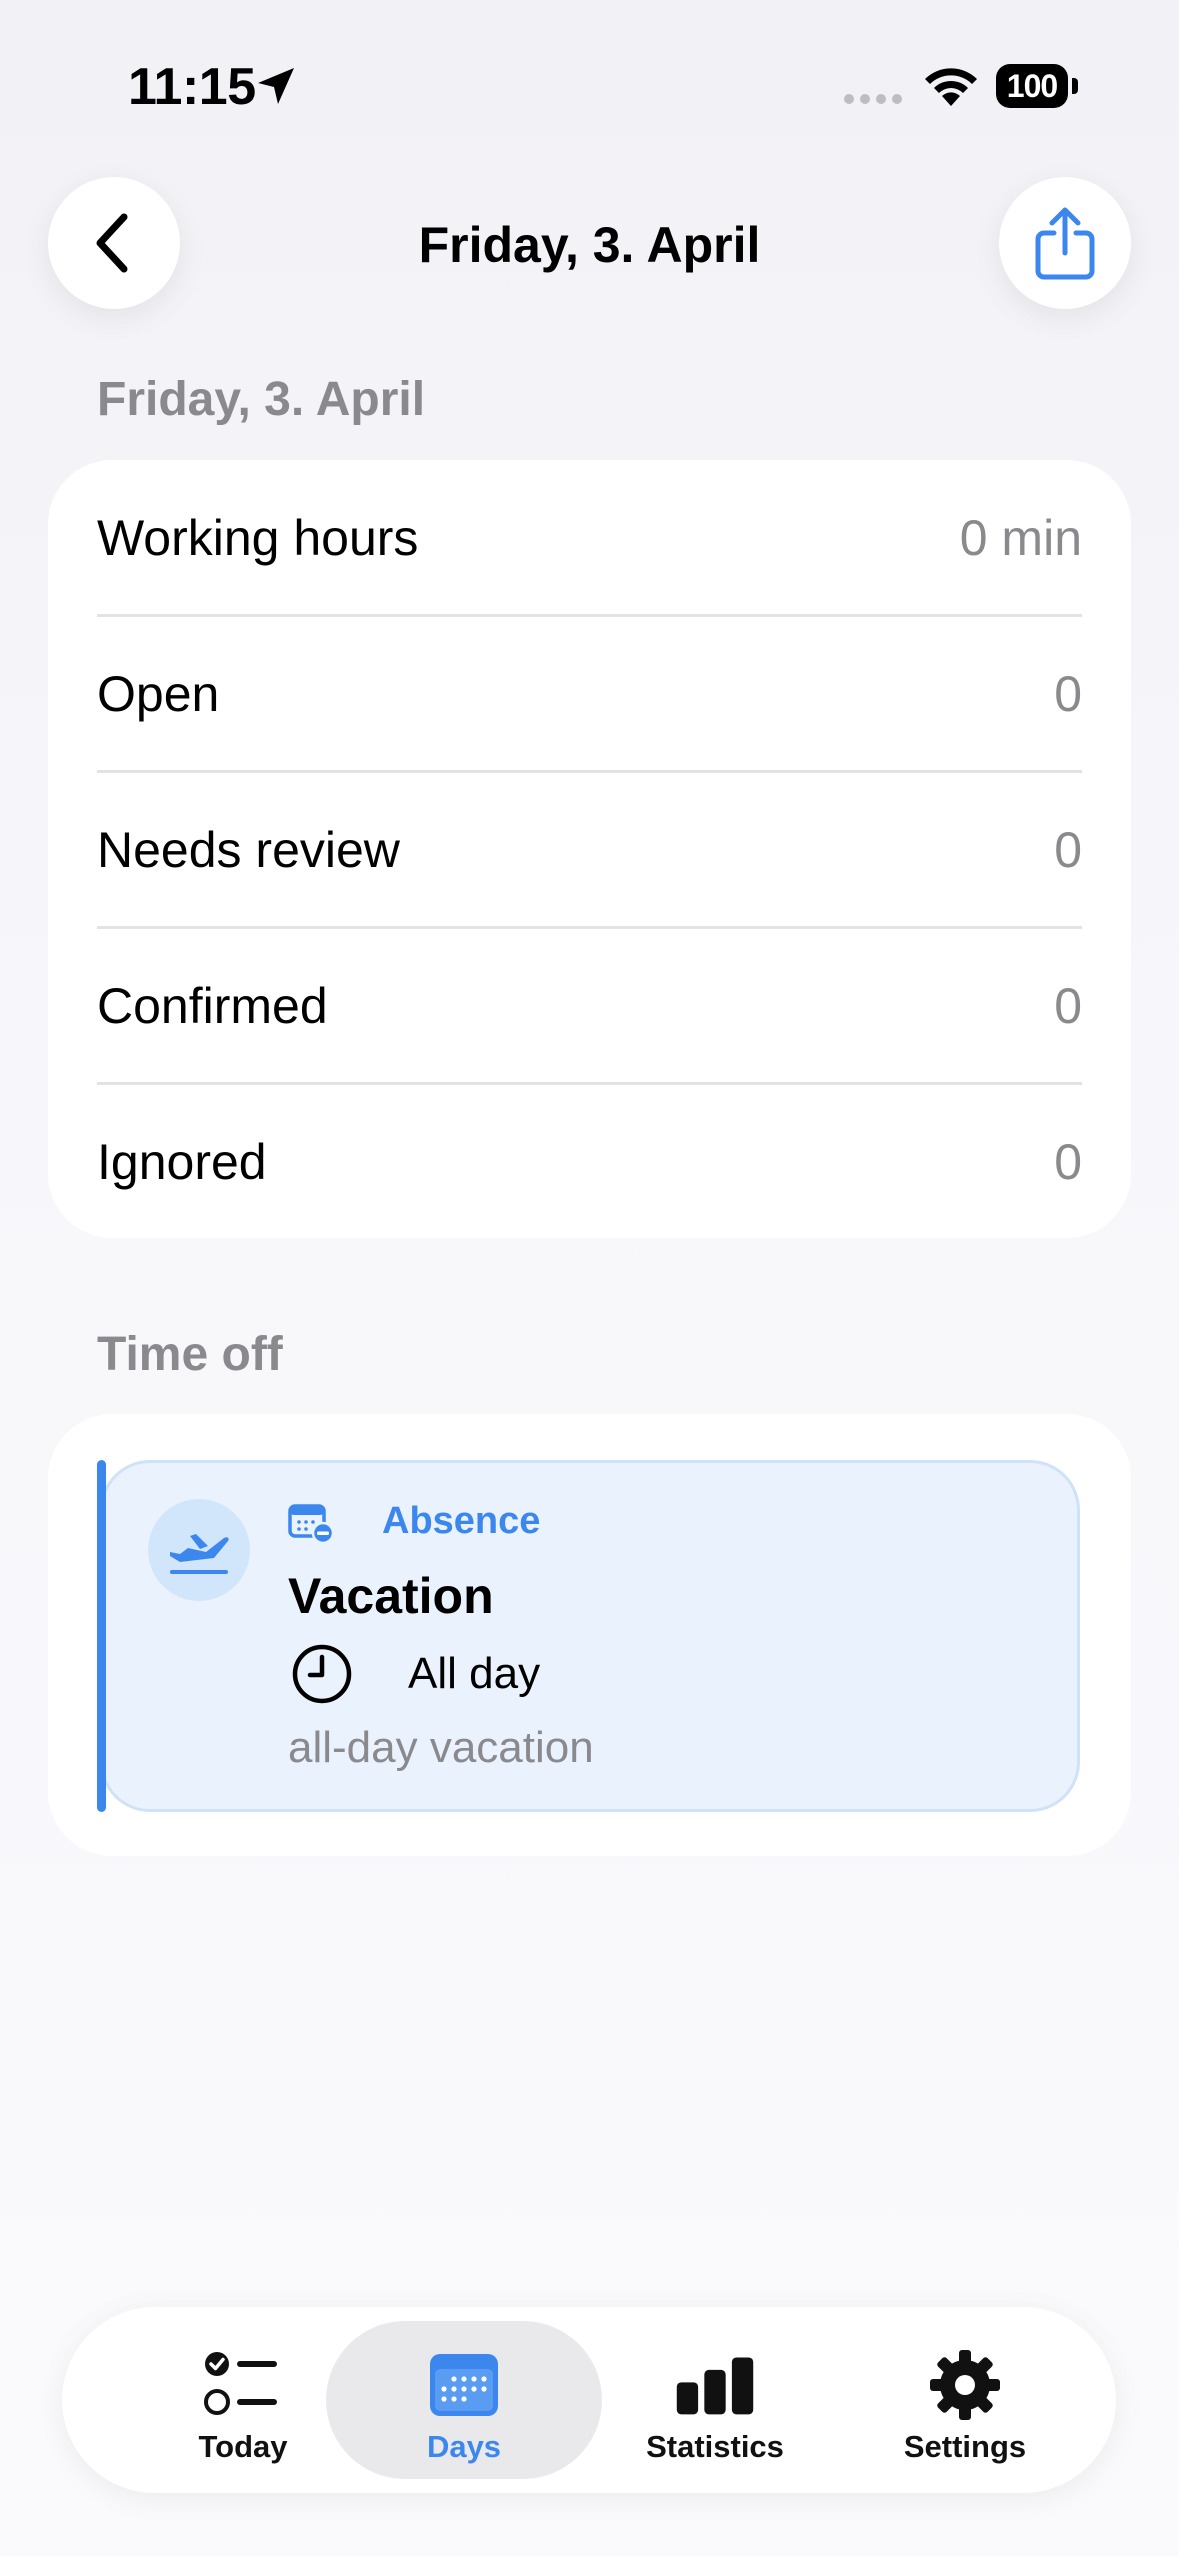 This screenshot has height=2556, width=1179. I want to click on tab-label: Today, so click(243, 2446).